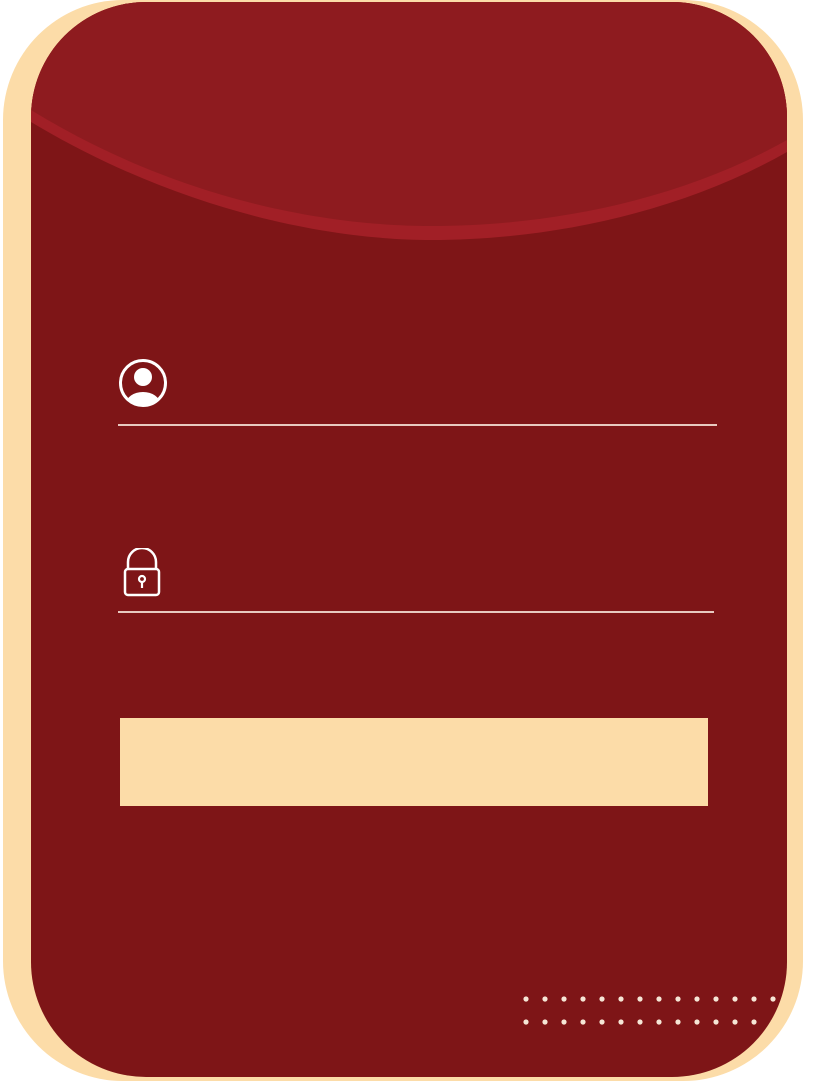 The image size is (822, 1081). I want to click on username-input, so click(450, 384).